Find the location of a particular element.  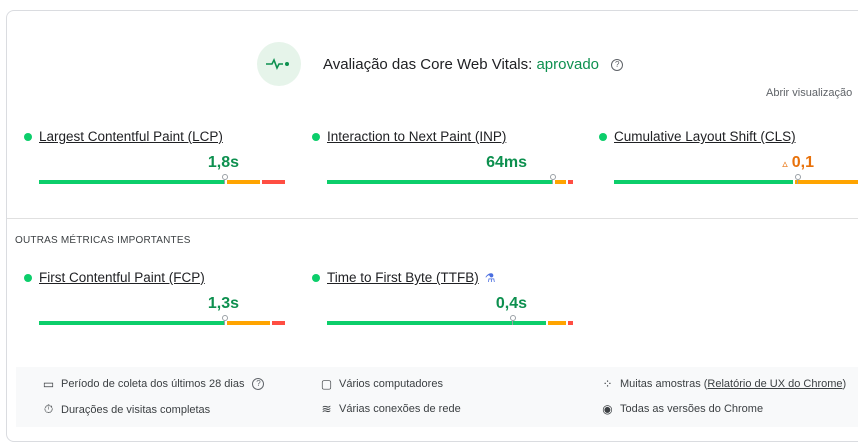

calendar-icon: ▭ is located at coordinates (48, 384).